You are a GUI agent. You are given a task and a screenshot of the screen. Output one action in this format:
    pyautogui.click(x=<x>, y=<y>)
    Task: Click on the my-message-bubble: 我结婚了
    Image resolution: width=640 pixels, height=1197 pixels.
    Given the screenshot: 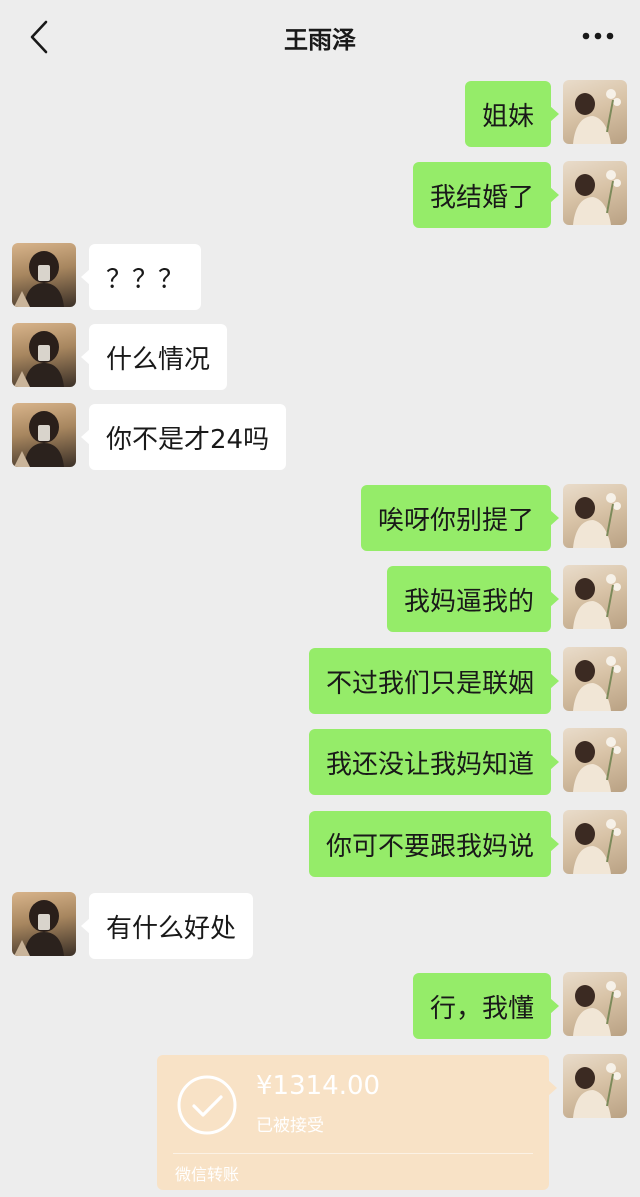 What is the action you would take?
    pyautogui.click(x=486, y=195)
    